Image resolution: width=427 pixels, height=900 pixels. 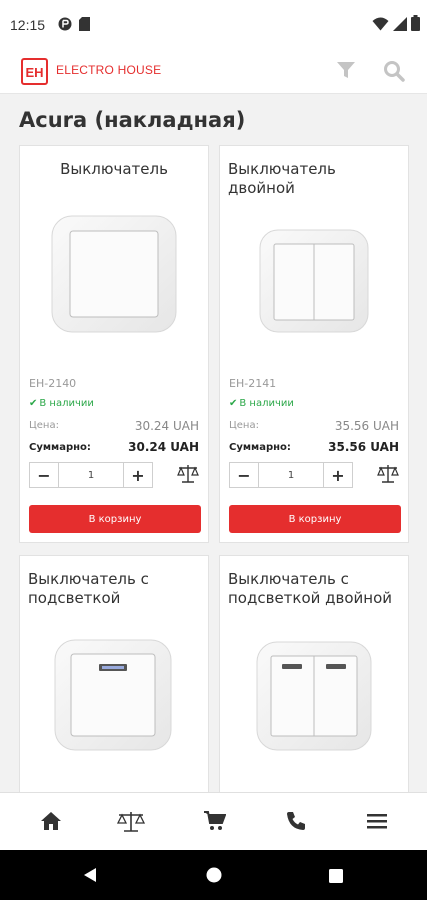 What do you see at coordinates (213, 24) in the screenshot?
I see `status-bar: 12:15` at bounding box center [213, 24].